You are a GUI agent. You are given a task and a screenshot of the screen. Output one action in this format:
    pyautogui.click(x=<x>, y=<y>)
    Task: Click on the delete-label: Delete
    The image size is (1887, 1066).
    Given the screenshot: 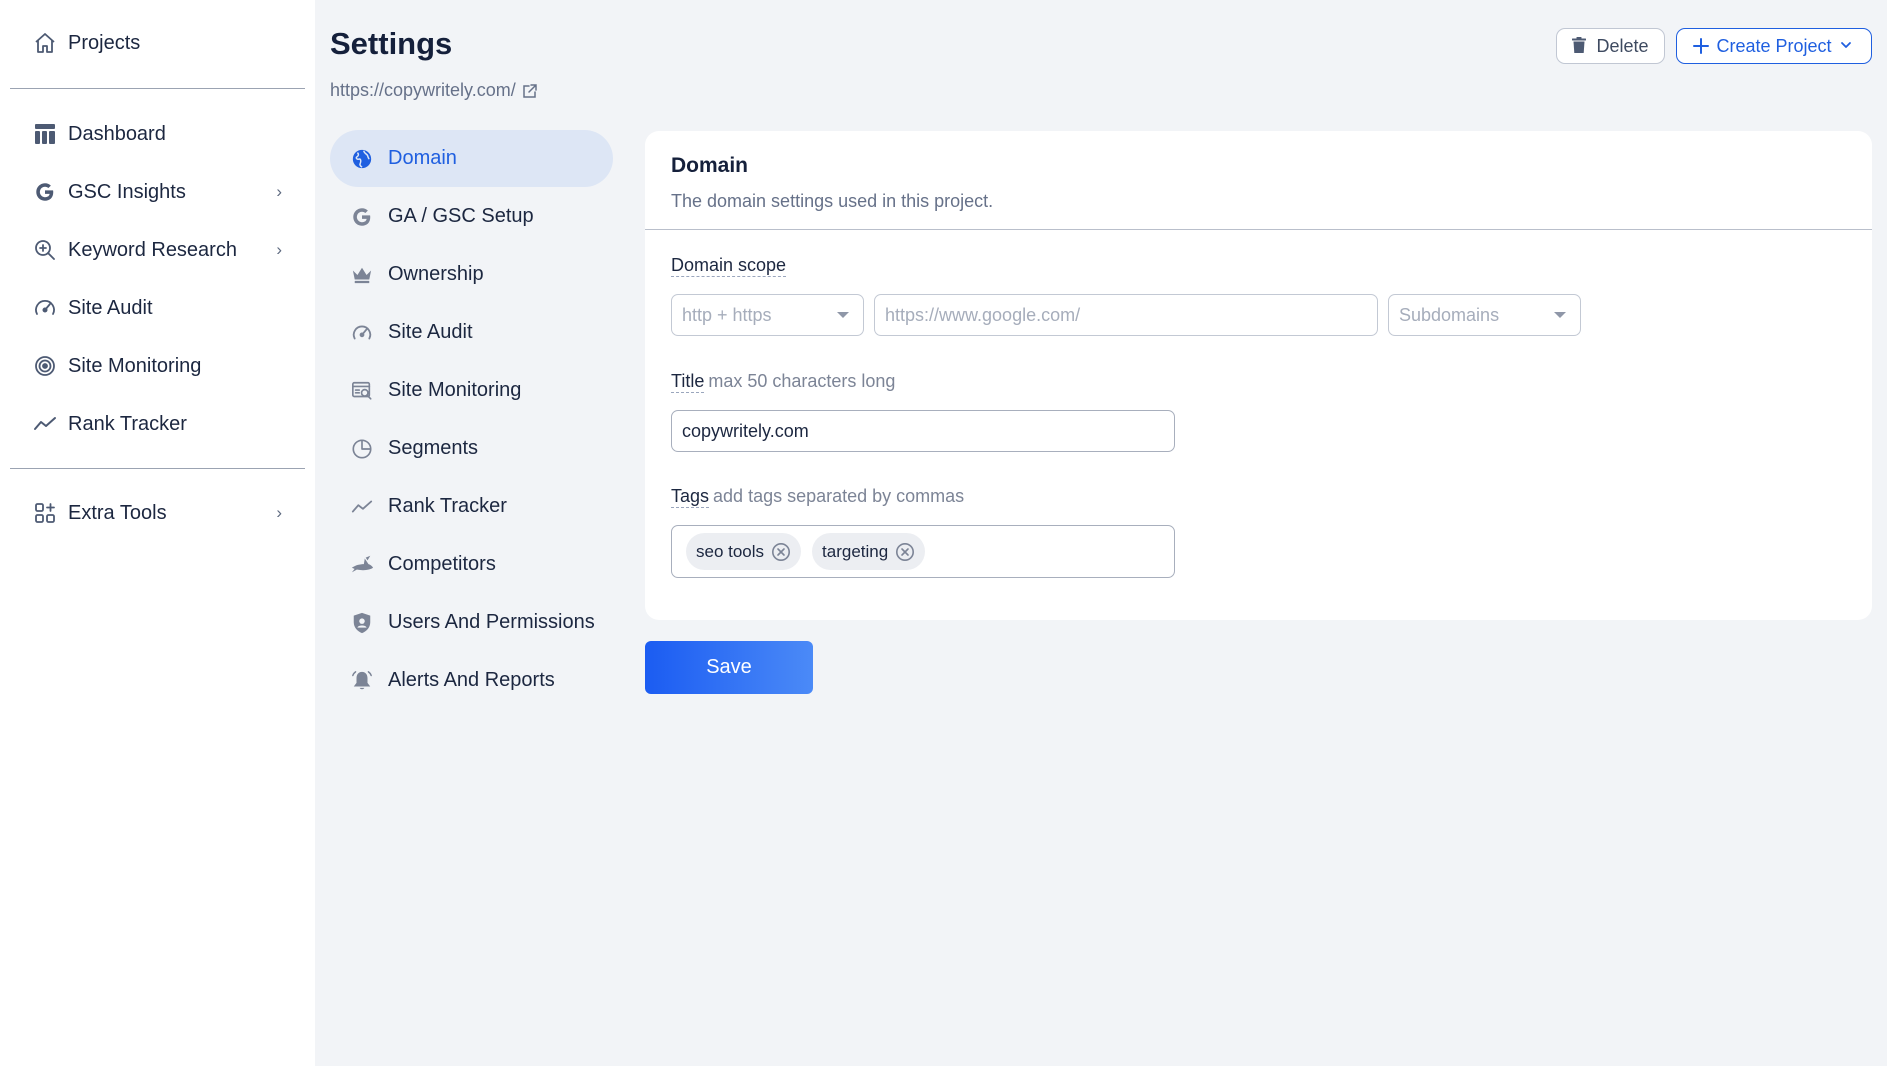 What is the action you would take?
    pyautogui.click(x=1622, y=45)
    